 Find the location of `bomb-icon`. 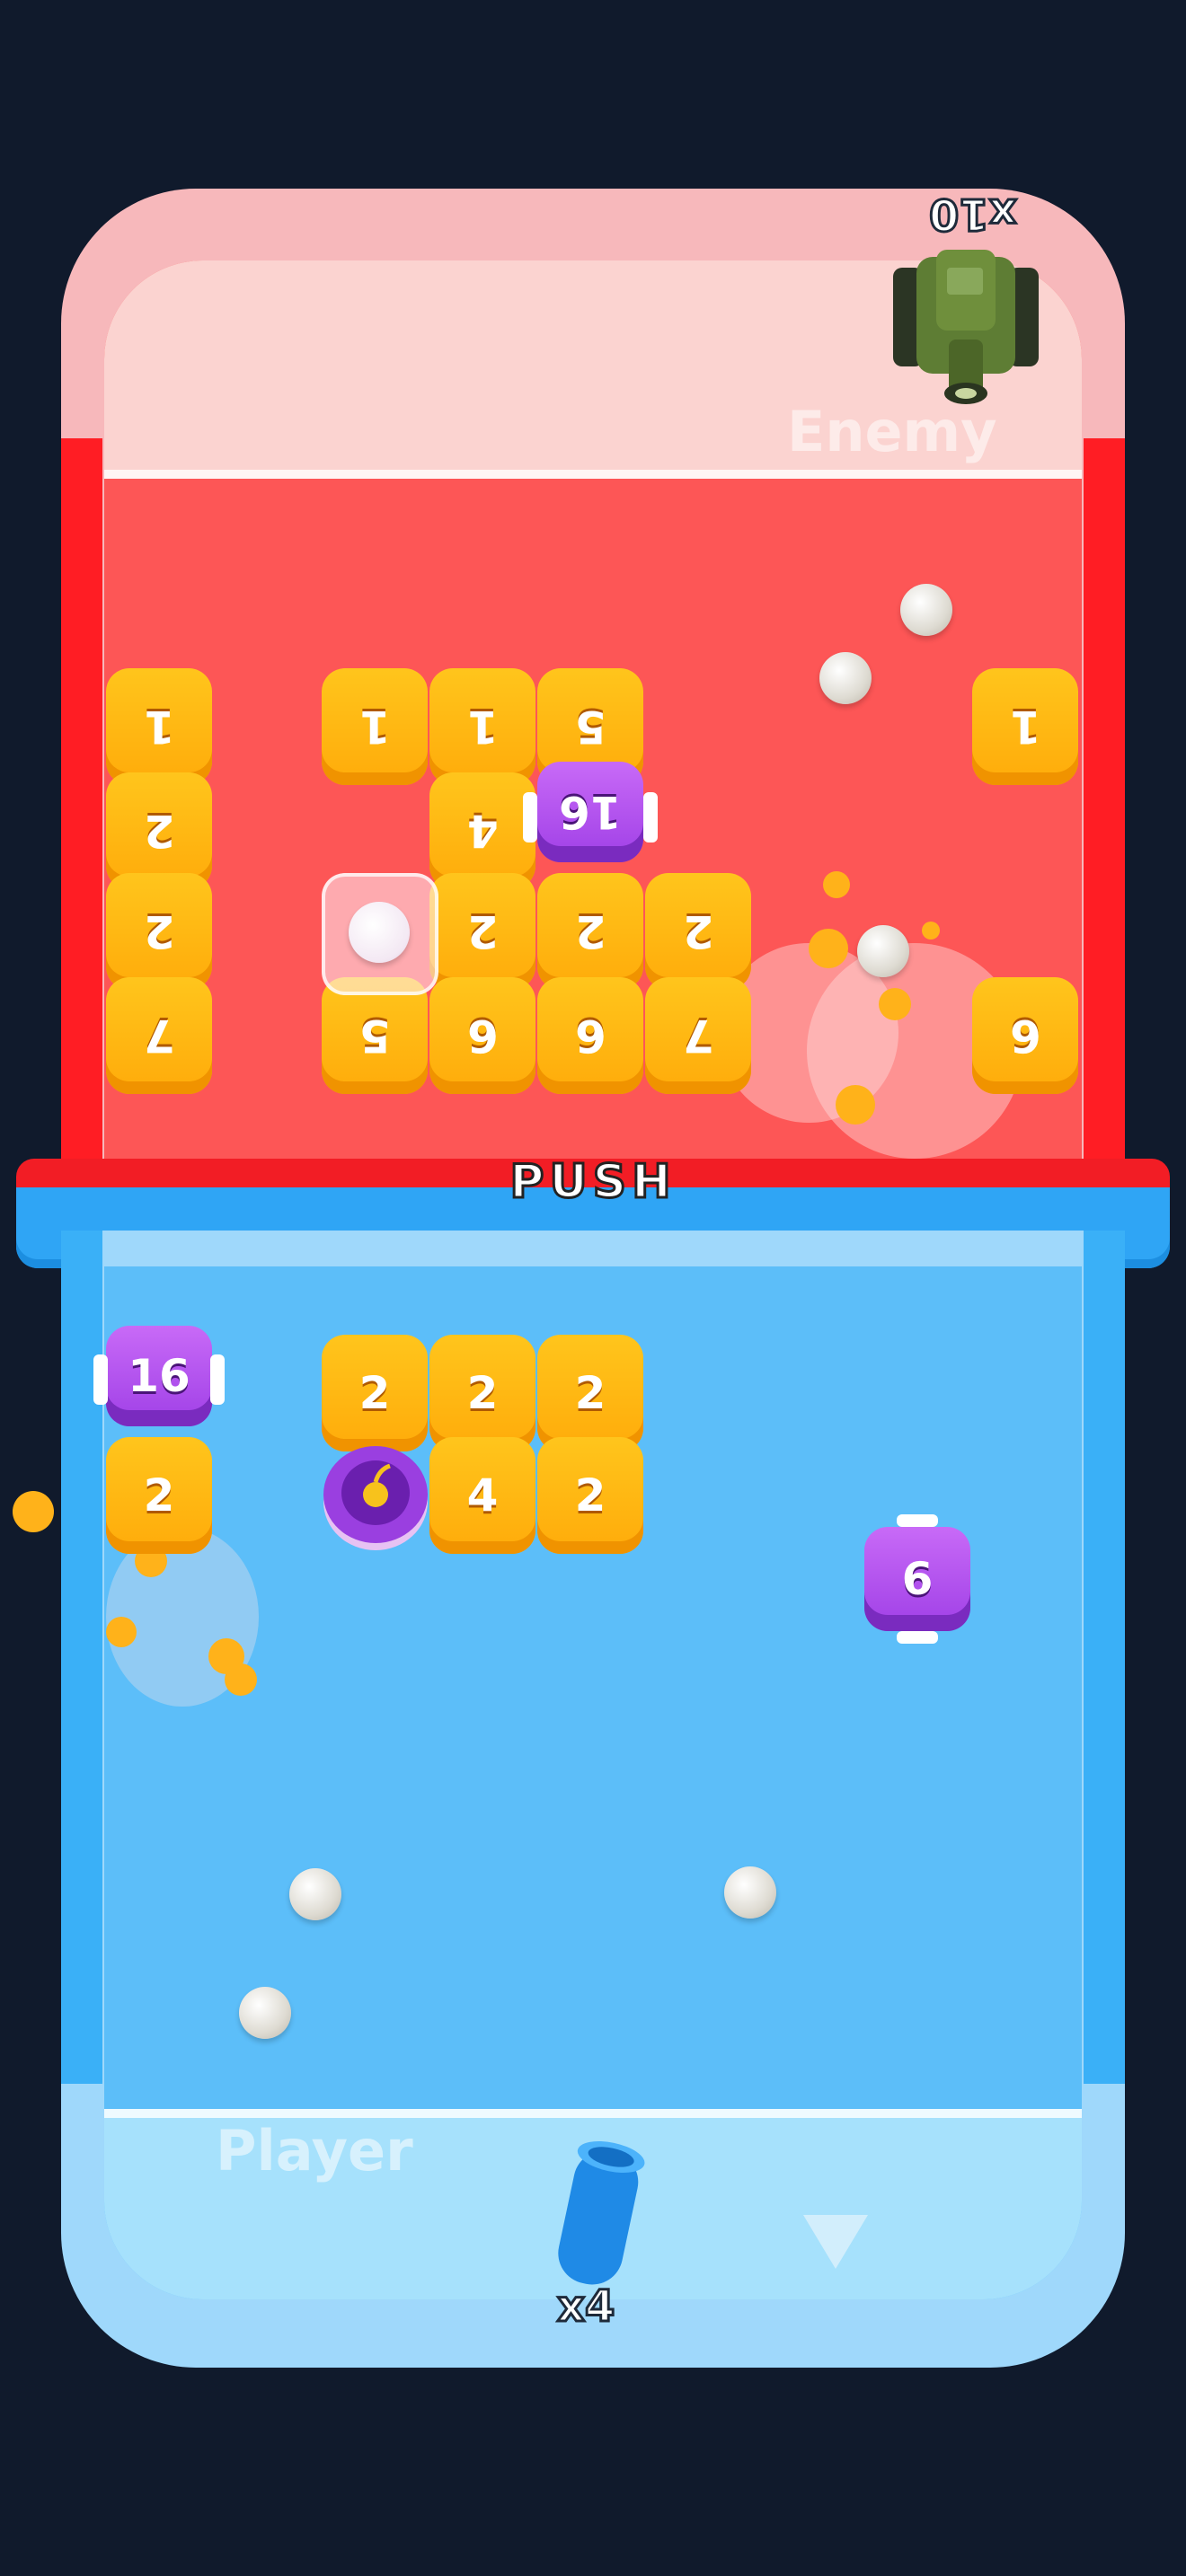

bomb-icon is located at coordinates (375, 1498).